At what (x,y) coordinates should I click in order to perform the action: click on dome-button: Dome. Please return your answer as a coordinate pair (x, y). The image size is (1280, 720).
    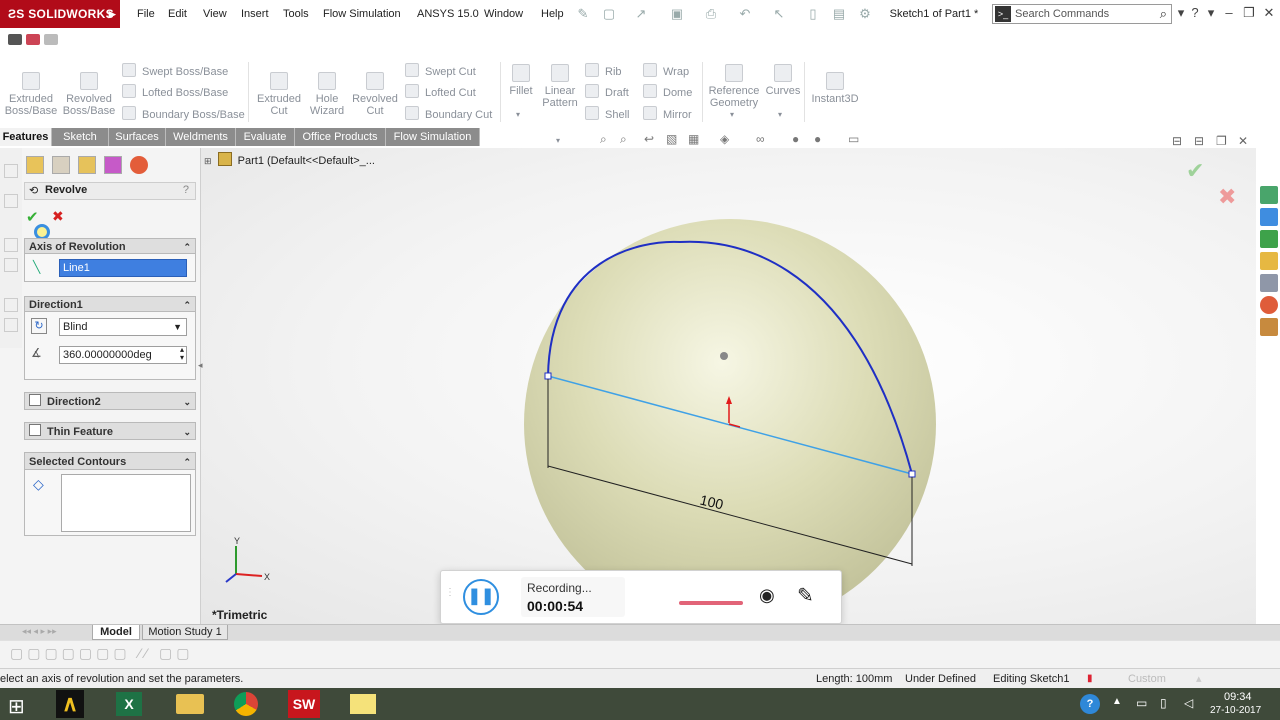
    Looking at the image, I should click on (667, 92).